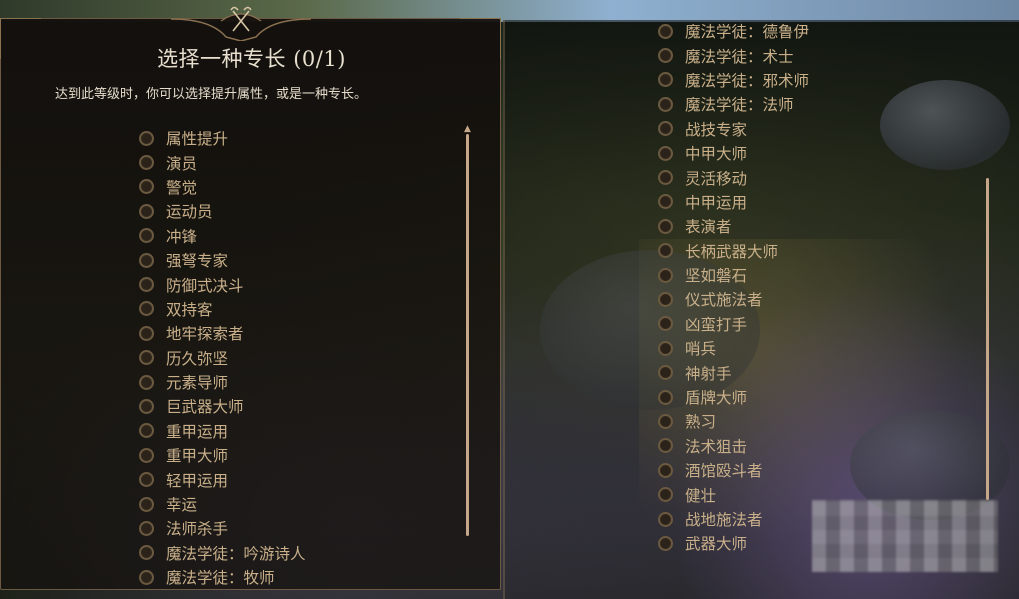 The width and height of the screenshot is (1019, 599). I want to click on feat-option: 元素导师, so click(222, 382).